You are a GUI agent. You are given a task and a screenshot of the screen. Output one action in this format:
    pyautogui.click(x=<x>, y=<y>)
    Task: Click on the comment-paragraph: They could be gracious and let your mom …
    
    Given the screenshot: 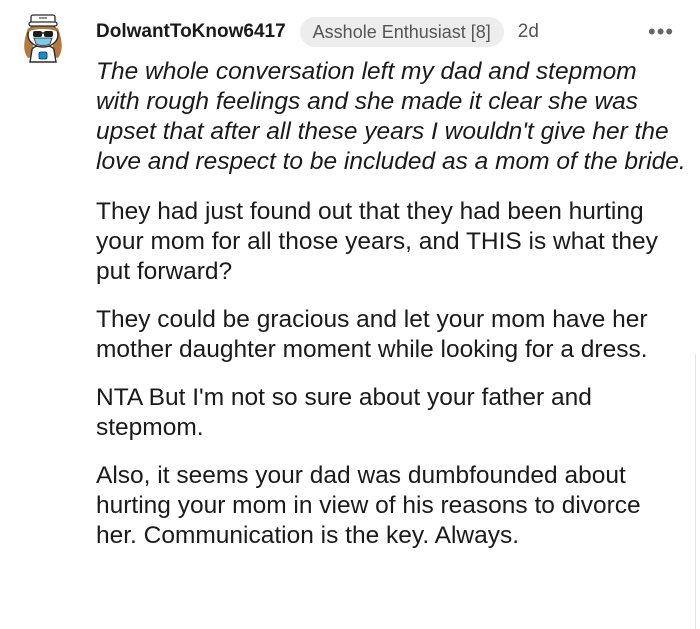 What is the action you would take?
    pyautogui.click(x=372, y=334)
    